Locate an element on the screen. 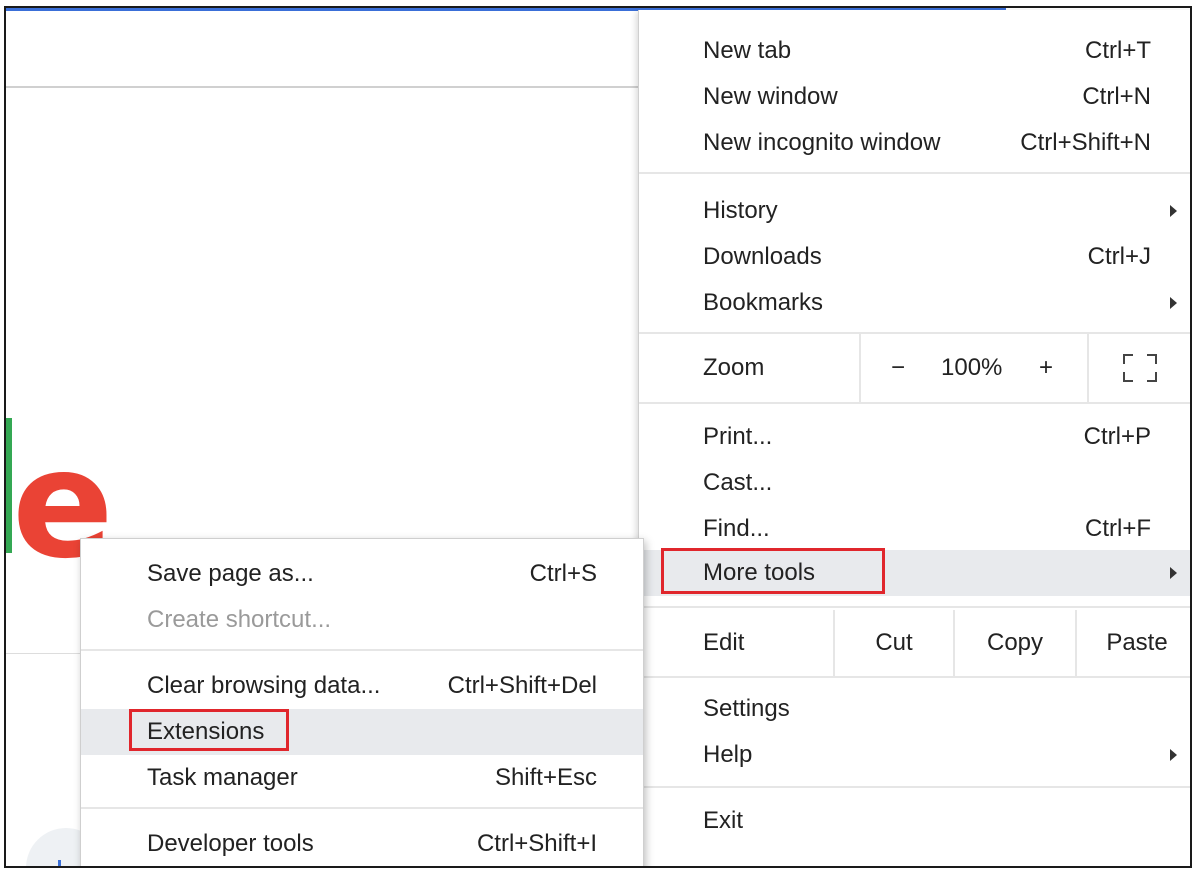 This screenshot has width=1200, height=877. zoom-row: Zoom − 100% + is located at coordinates (914, 368).